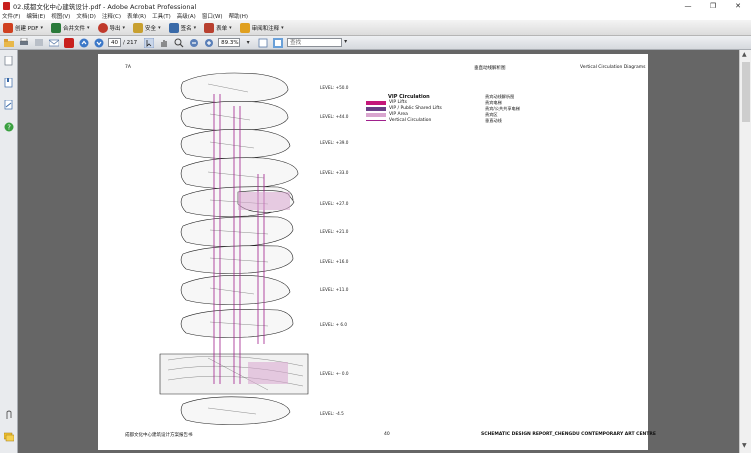  Describe the element at coordinates (218, 27) in the screenshot. I see `forms-button: 表单 ▾` at that location.